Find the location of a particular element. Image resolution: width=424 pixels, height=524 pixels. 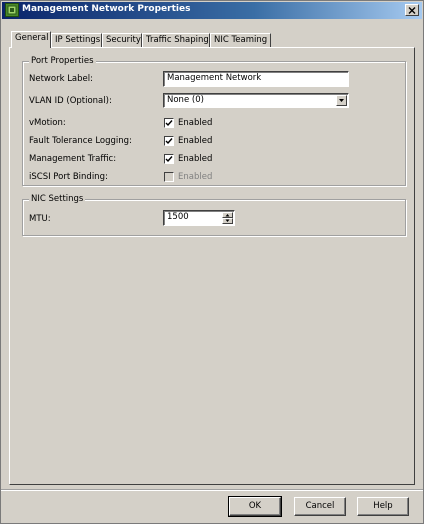

title-bar: Management Network Properties is located at coordinates (212, 10).